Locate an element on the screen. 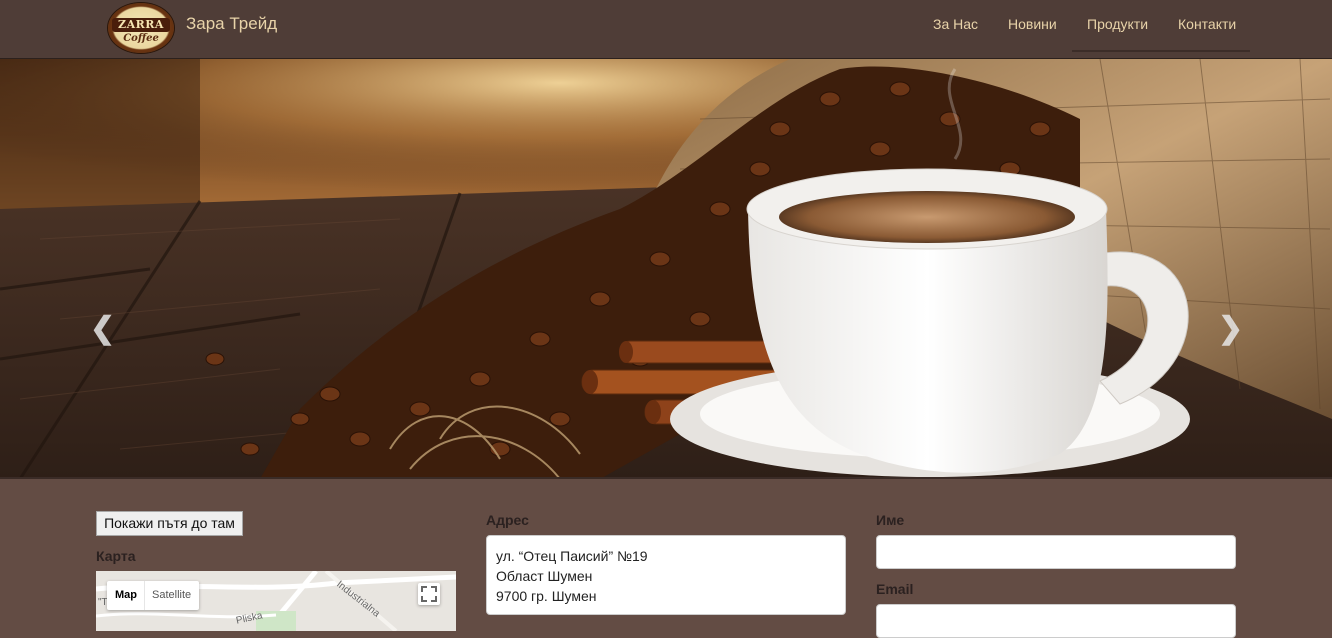 The image size is (1332, 638). name-input is located at coordinates (1056, 552).